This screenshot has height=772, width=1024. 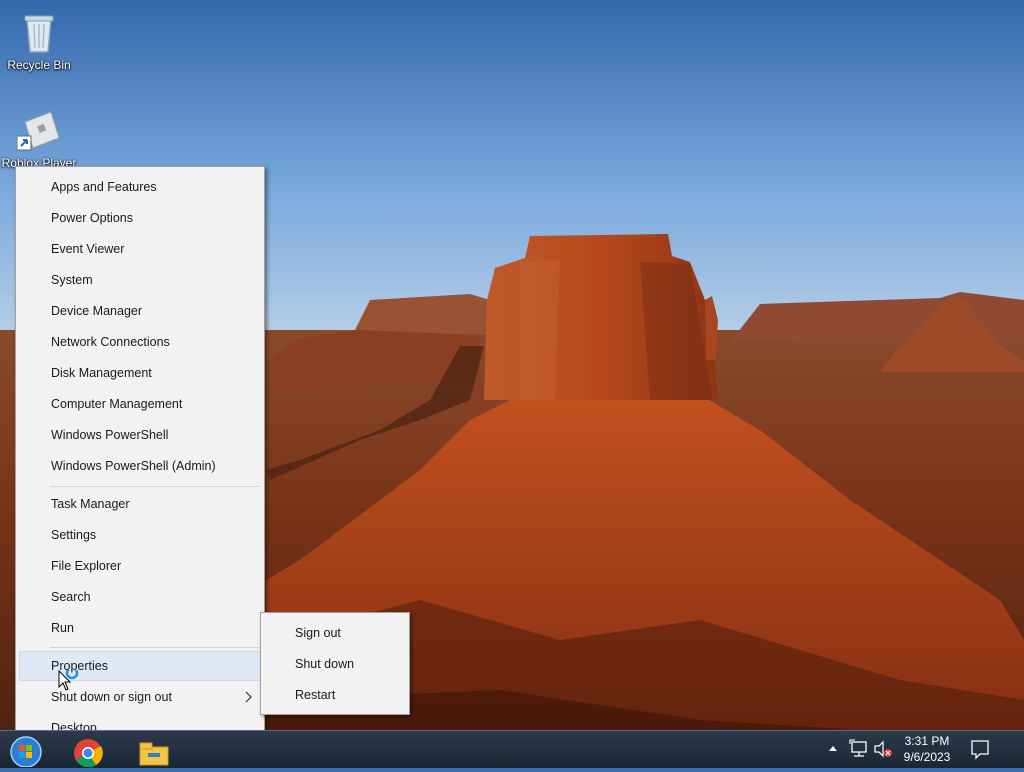 What do you see at coordinates (140, 311) in the screenshot?
I see `menu-item-device-manager: Device Manager` at bounding box center [140, 311].